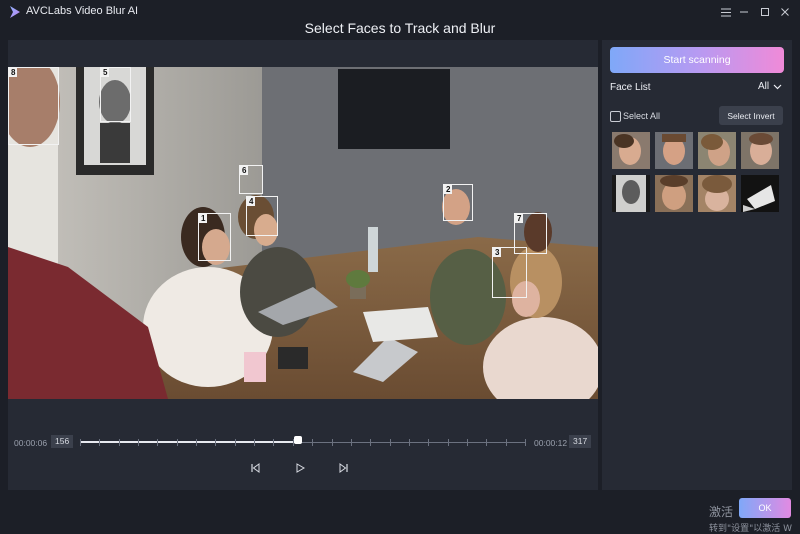 The width and height of the screenshot is (800, 534). I want to click on select-all-checkbox, so click(615, 116).